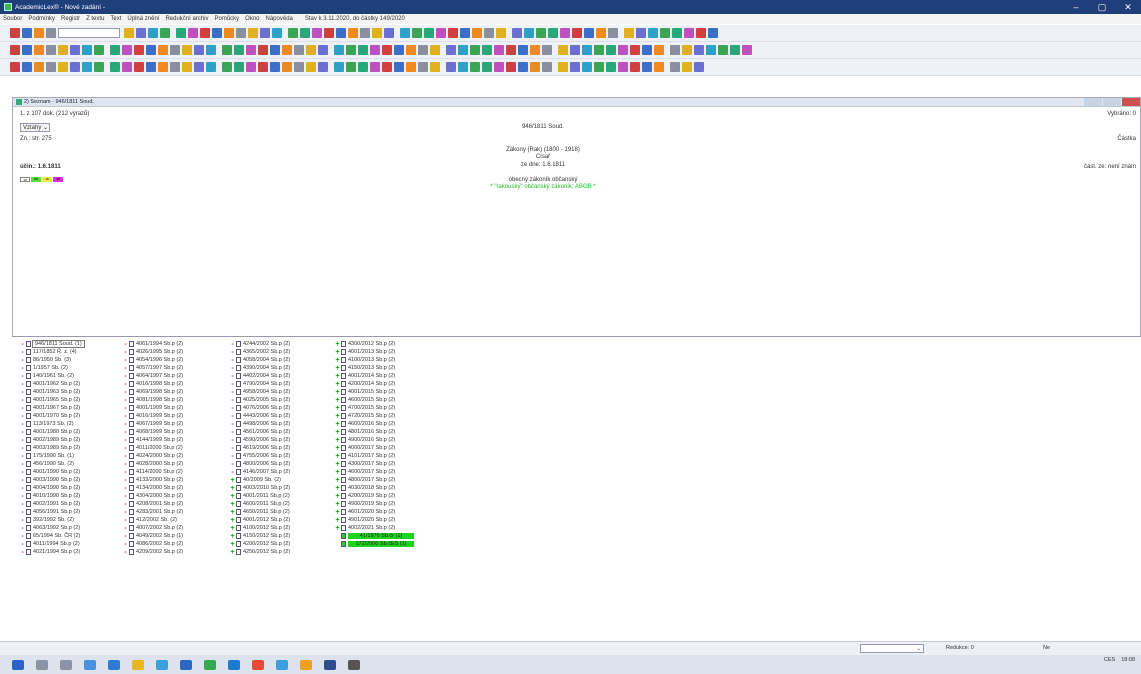 This screenshot has width=1141, height=674. What do you see at coordinates (260, 392) in the screenshot?
I see `list-item: - 4958/2004 Sb.p (2)` at bounding box center [260, 392].